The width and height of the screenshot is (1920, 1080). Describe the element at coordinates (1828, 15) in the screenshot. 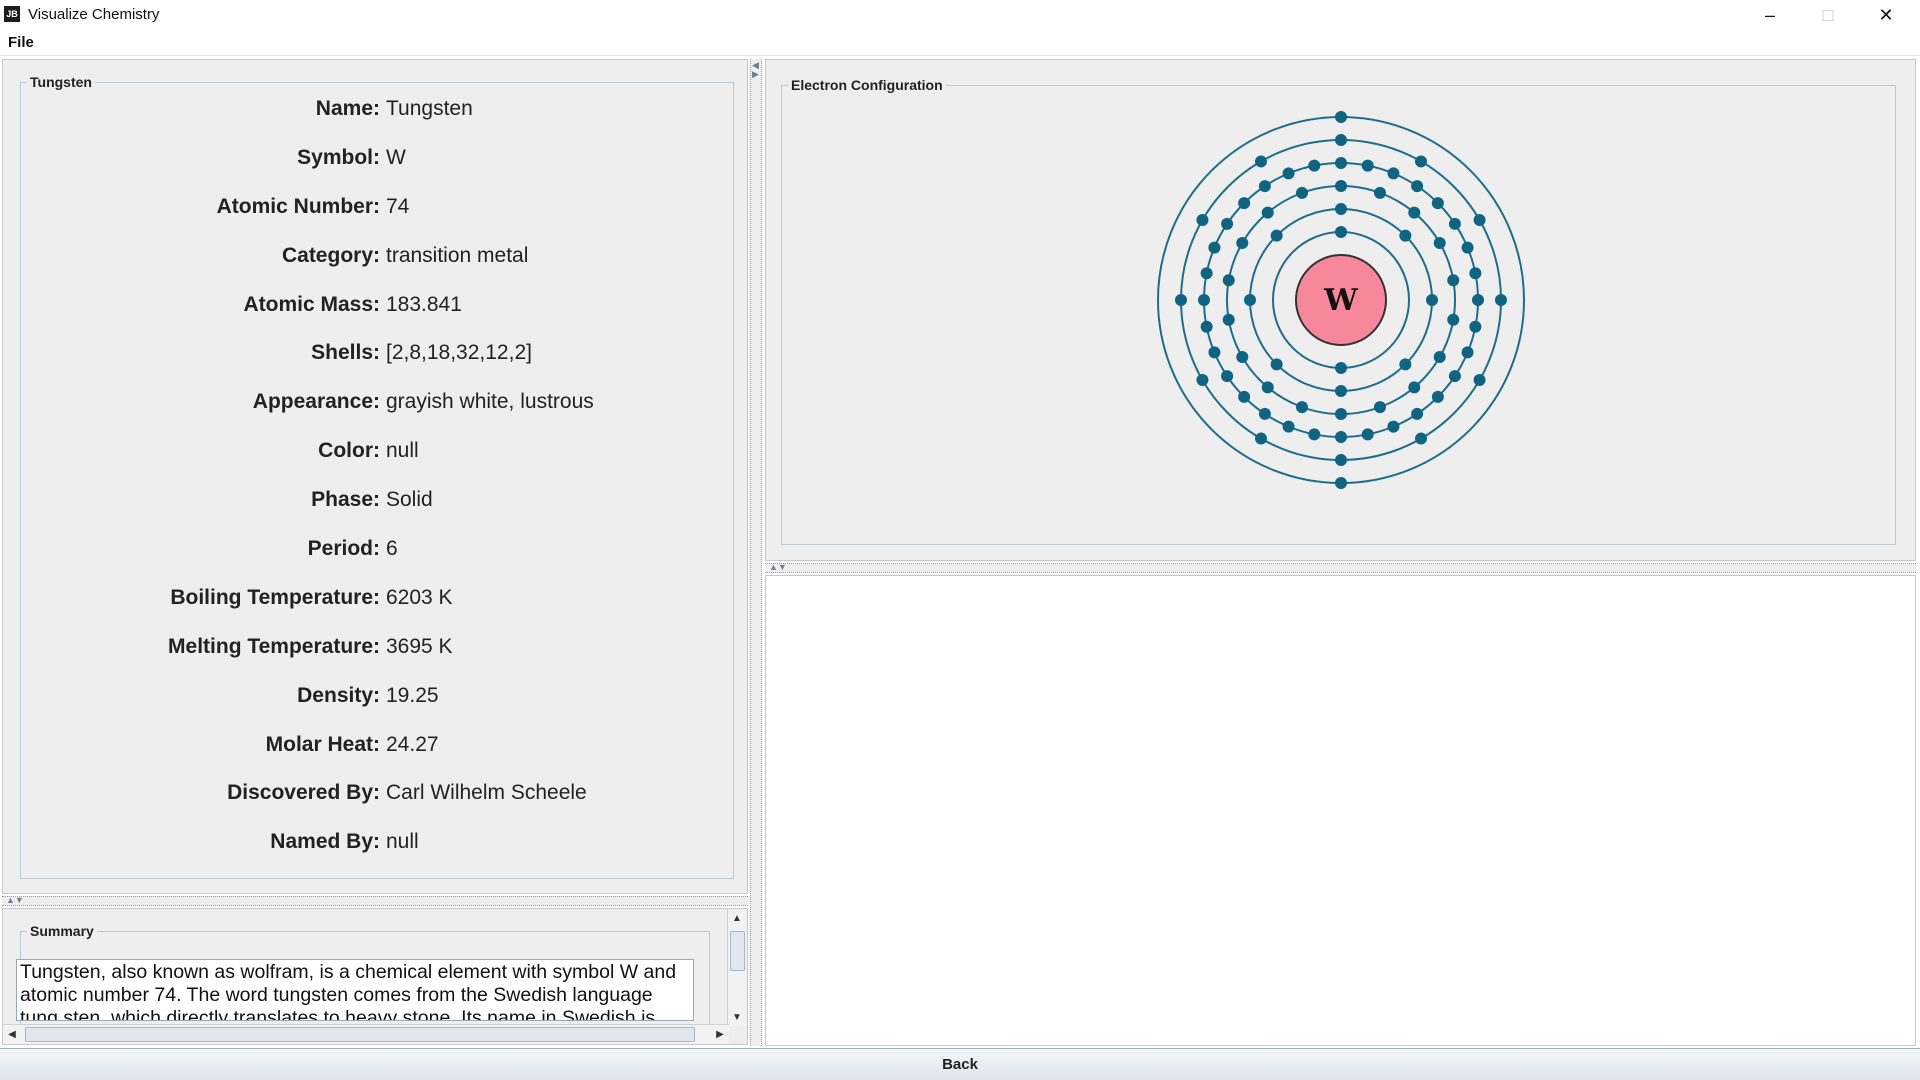

I see `maximize-button: □` at that location.